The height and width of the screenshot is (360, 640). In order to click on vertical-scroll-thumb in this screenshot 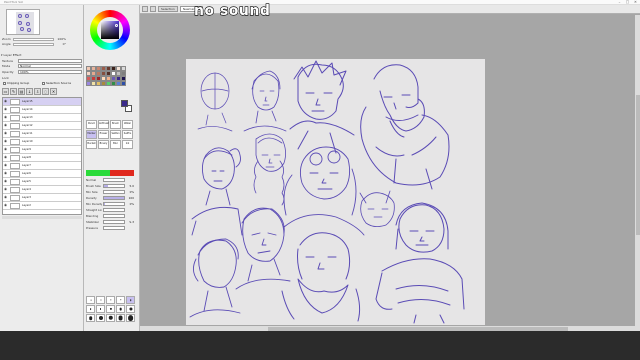, I will do `click(637, 165)`.